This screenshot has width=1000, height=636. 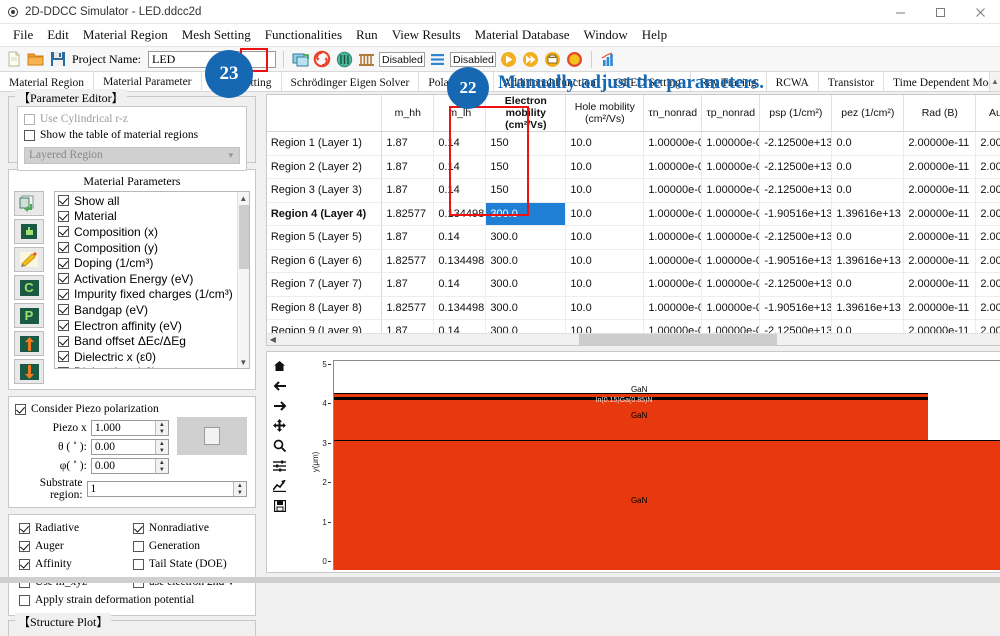 What do you see at coordinates (408, 113) in the screenshot?
I see `col-m-hh: m_hh` at bounding box center [408, 113].